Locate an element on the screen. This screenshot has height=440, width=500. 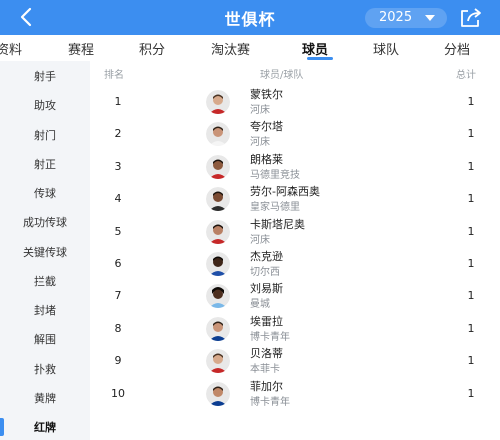
rank-value: 3 is located at coordinates (118, 166).